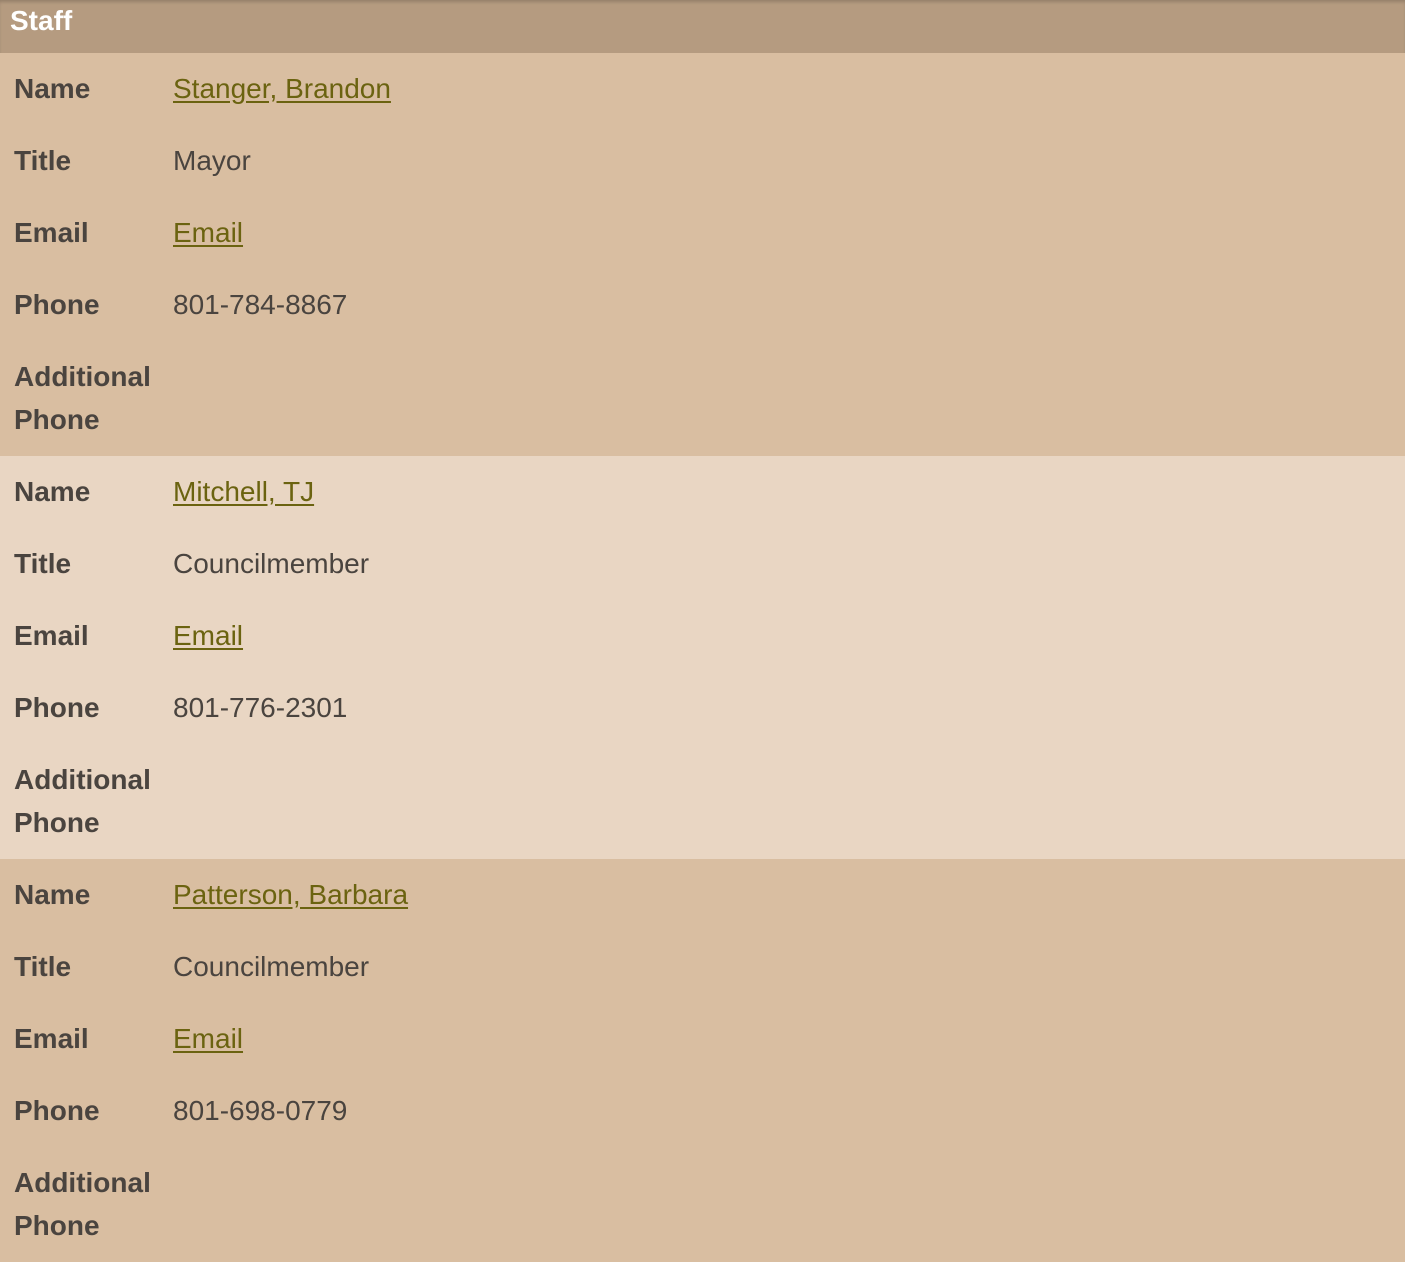 The image size is (1405, 1262). I want to click on staff-phone-value: 801-784-8867, so click(260, 304).